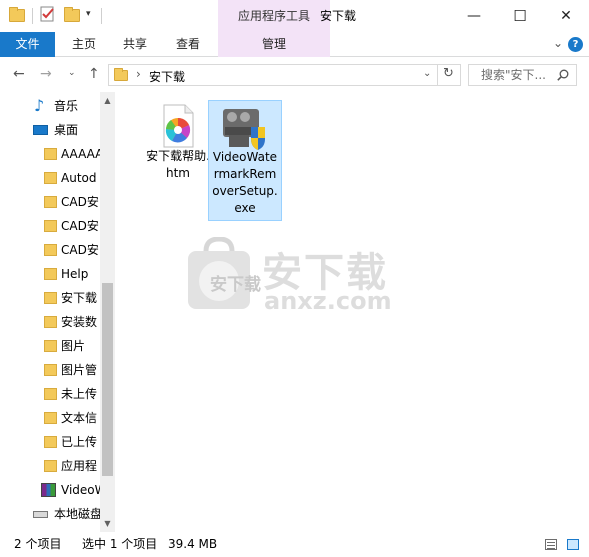 The width and height of the screenshot is (589, 557). I want to click on sidebar-item-label: Autod, so click(79, 178).